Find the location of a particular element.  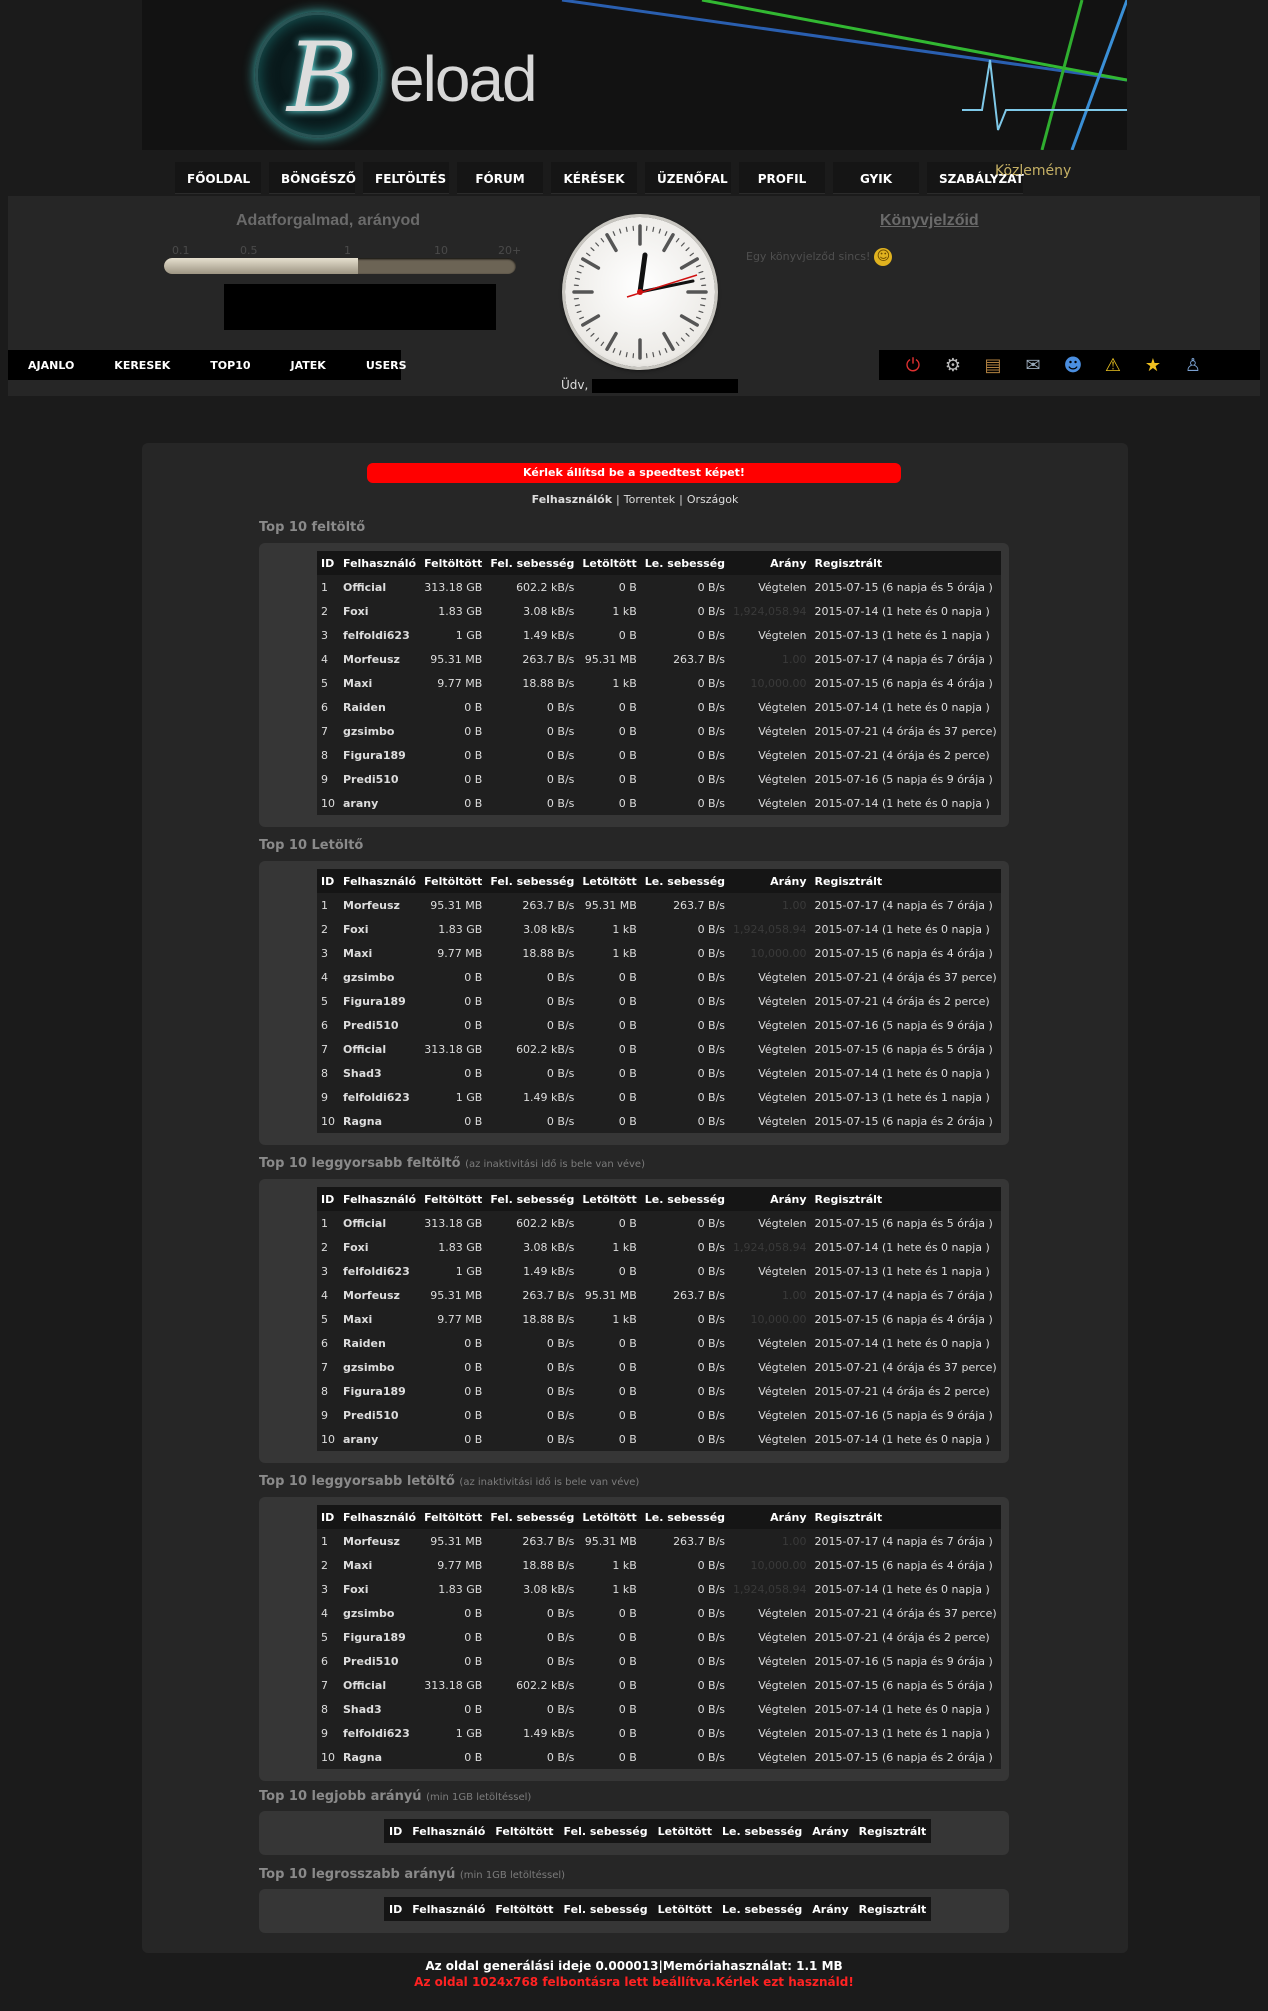

warning-icon: ⚠ is located at coordinates (1113, 365).